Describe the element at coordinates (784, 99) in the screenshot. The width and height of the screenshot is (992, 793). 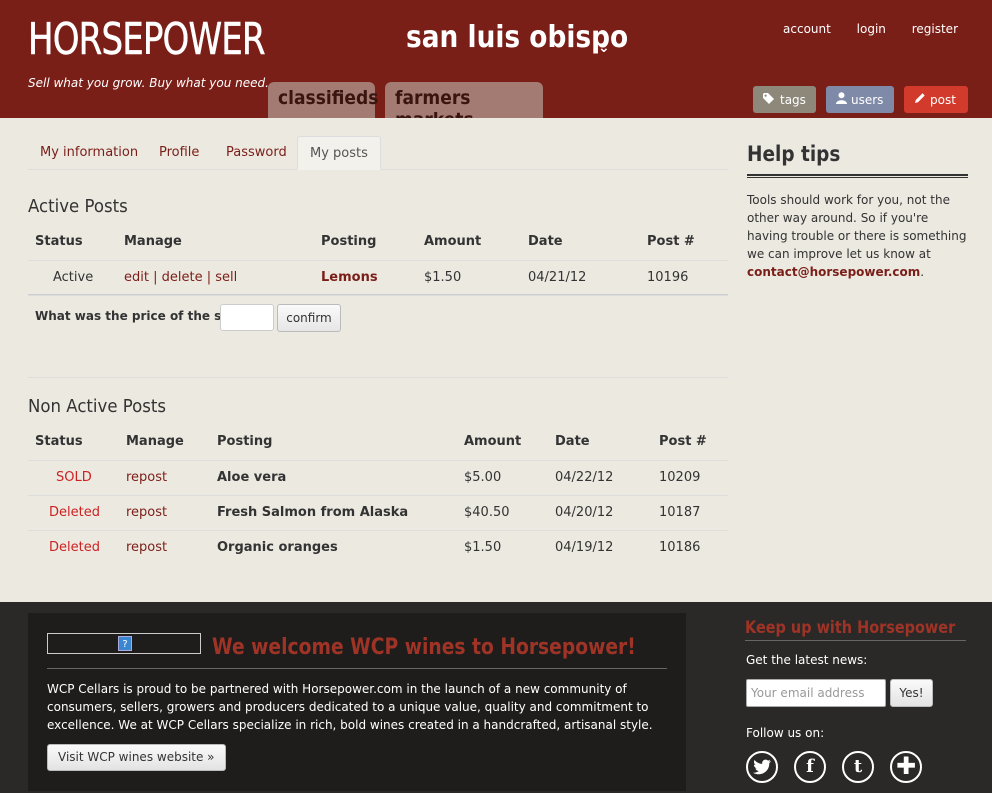
I see `tags-button: tags` at that location.